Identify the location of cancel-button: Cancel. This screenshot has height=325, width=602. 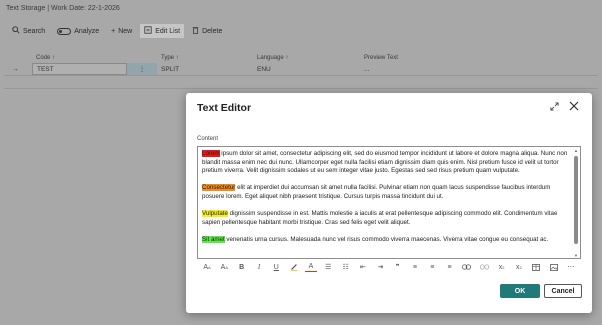
(563, 291).